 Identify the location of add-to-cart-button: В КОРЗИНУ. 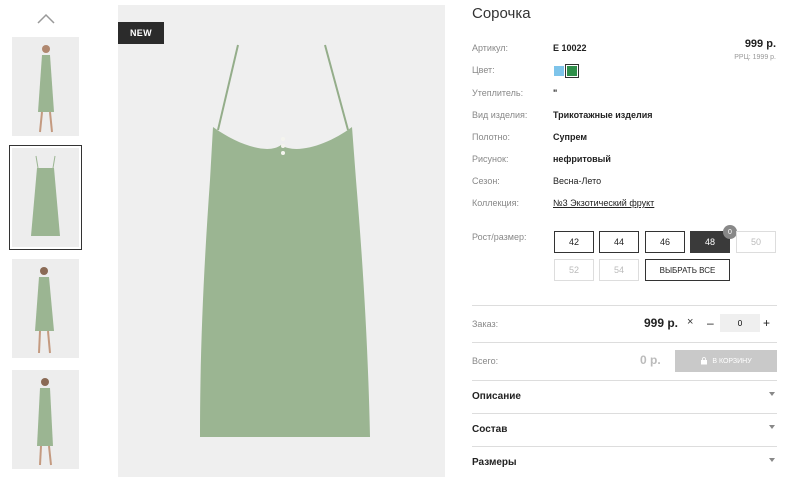
(726, 361).